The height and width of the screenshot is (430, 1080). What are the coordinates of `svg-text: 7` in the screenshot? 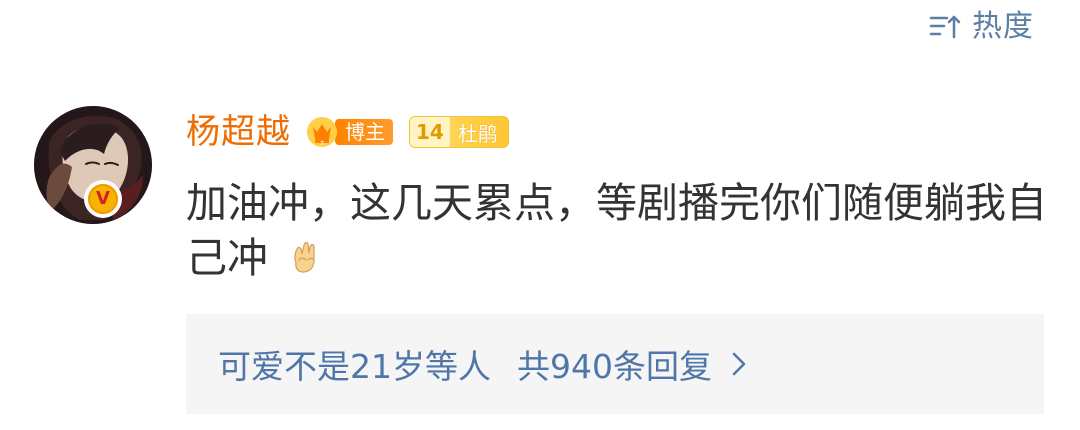 It's located at (322, 144).